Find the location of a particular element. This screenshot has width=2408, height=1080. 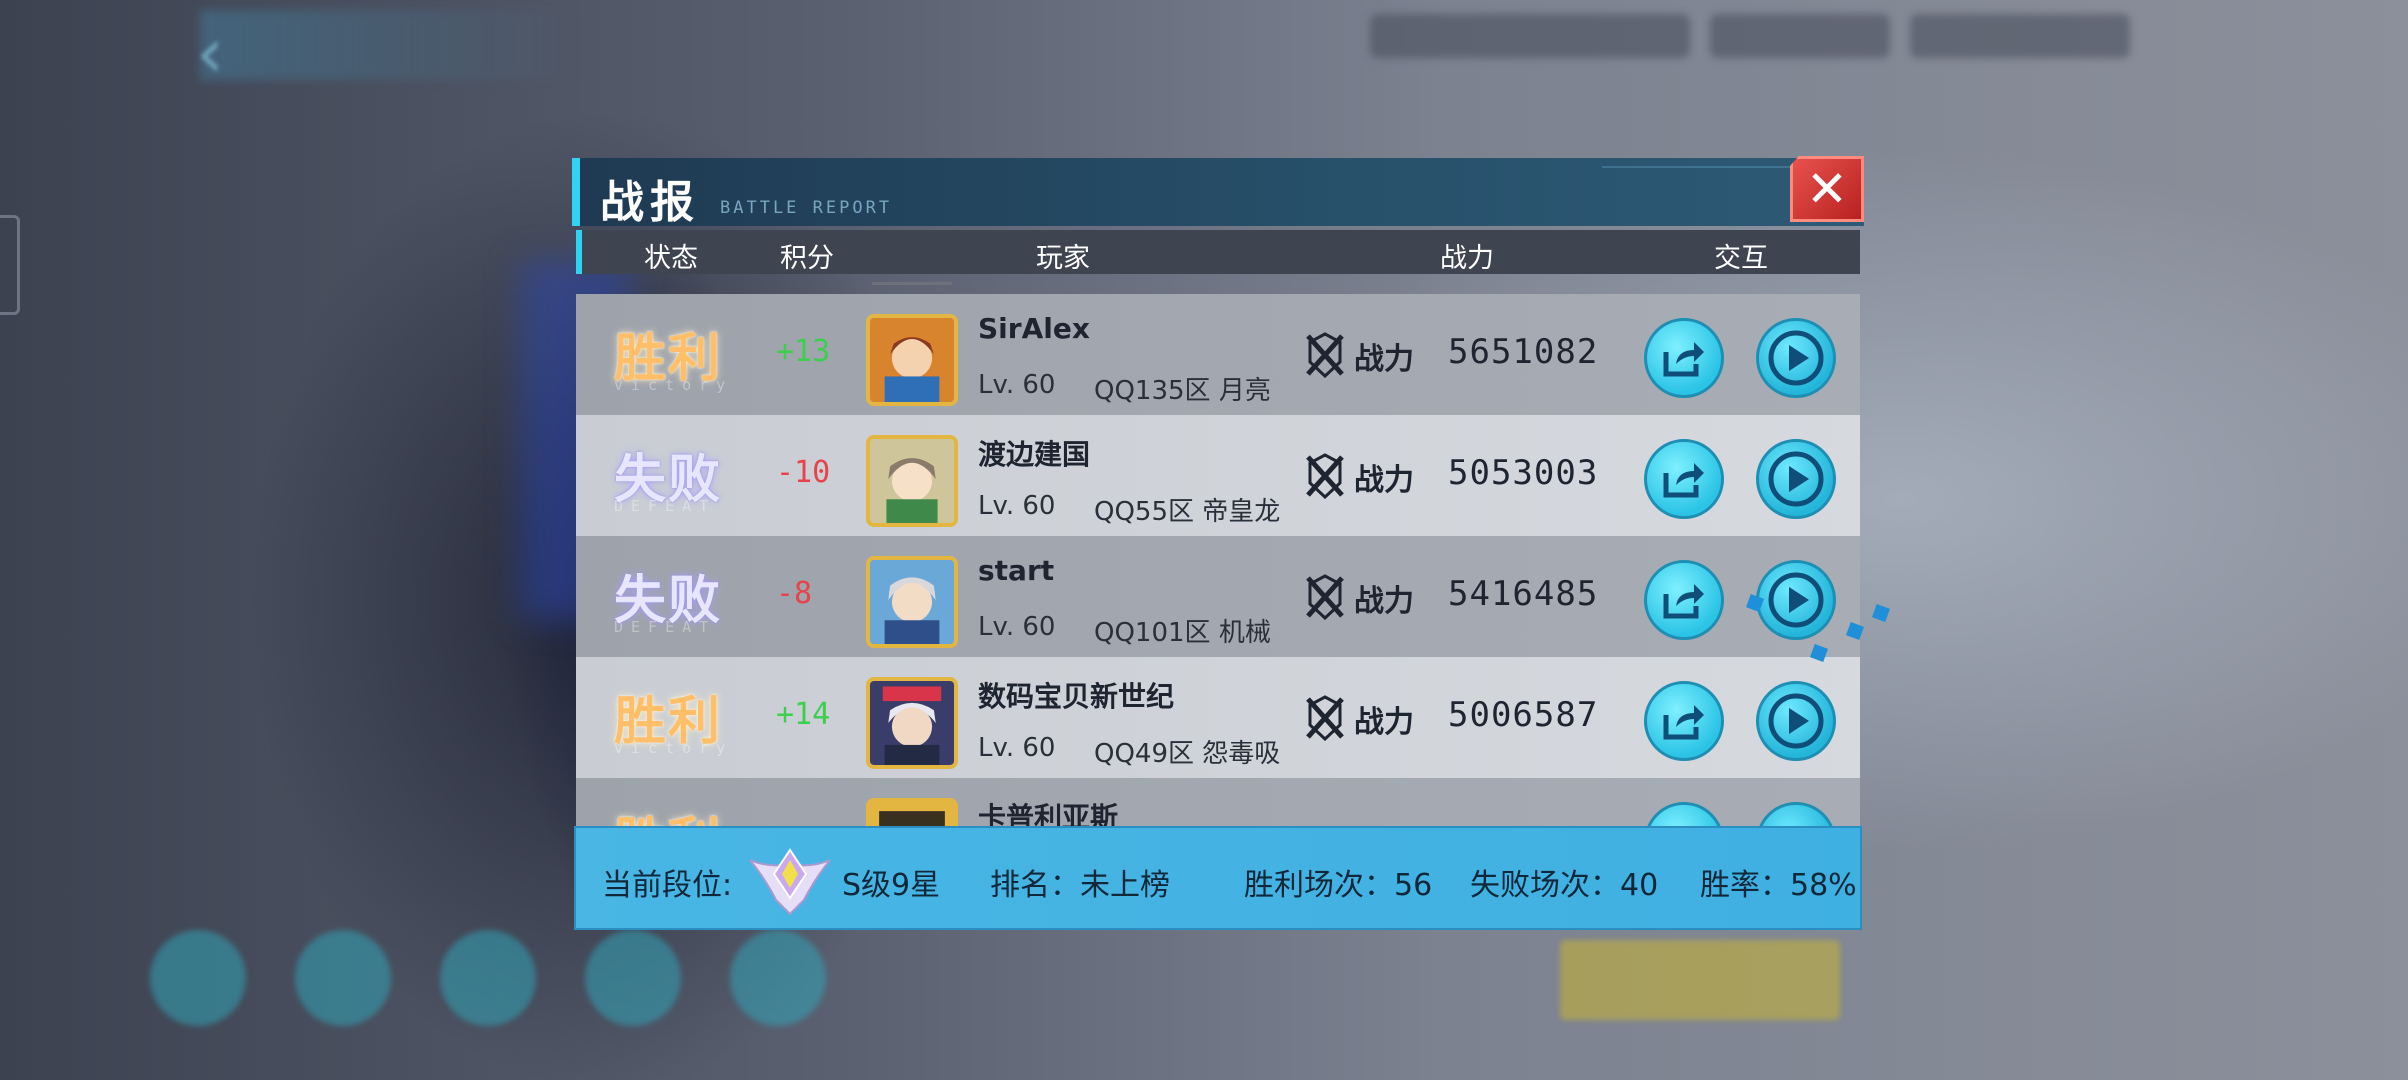

player-name: start is located at coordinates (1016, 570).